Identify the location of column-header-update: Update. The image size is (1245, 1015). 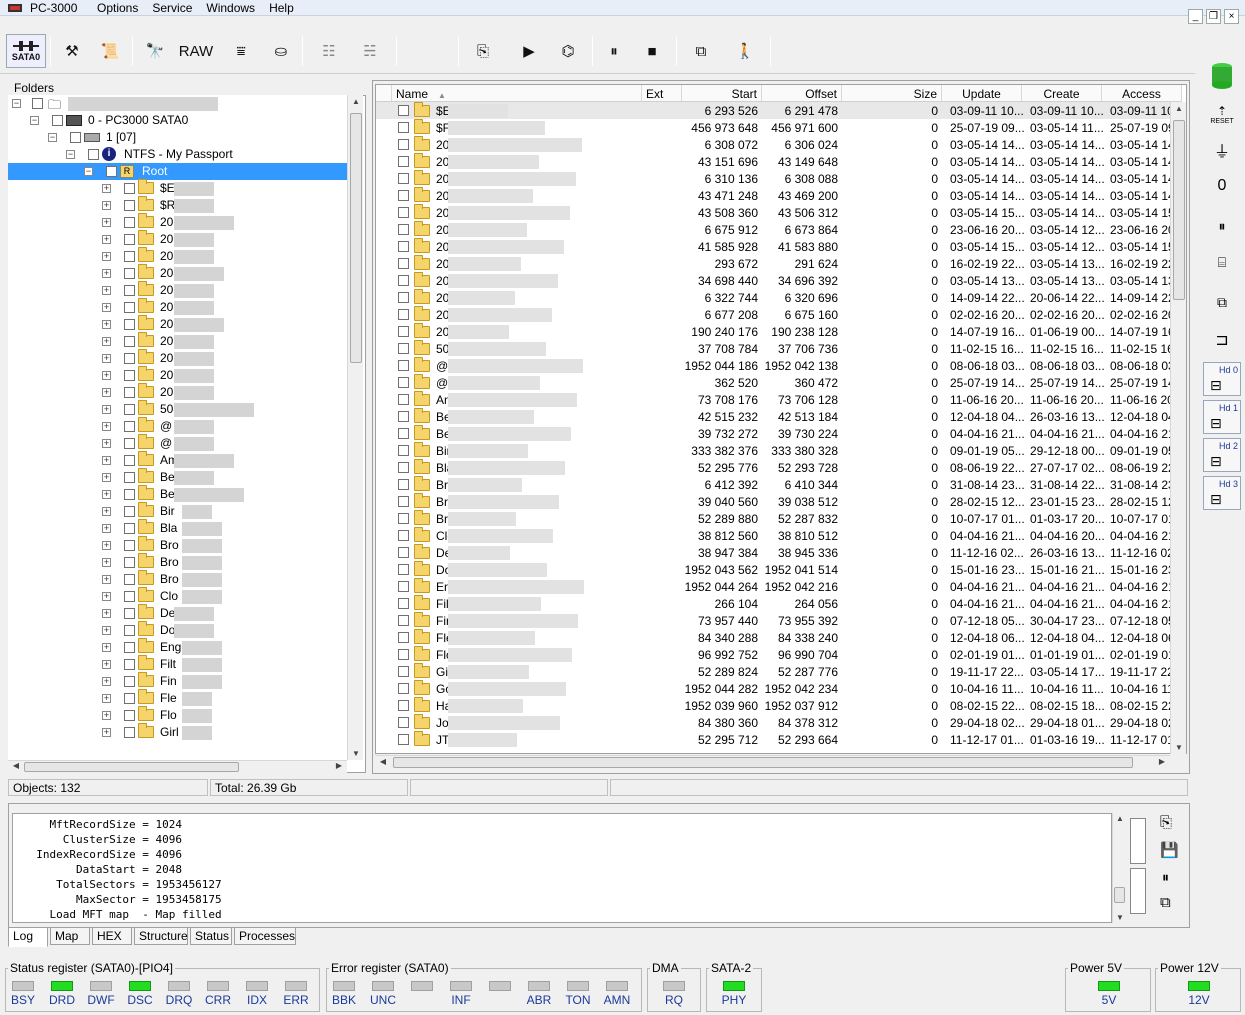
(982, 93).